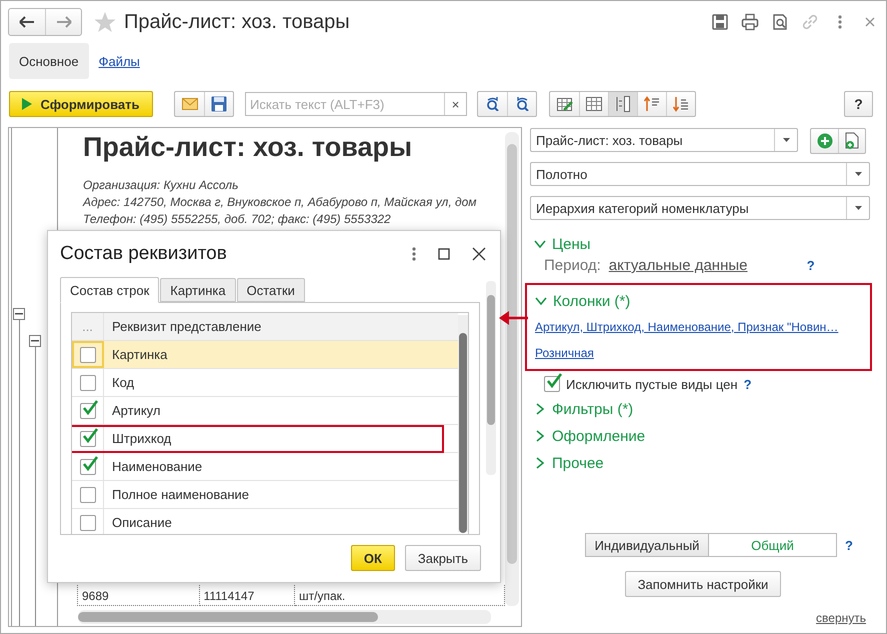  What do you see at coordinates (180, 494) in the screenshot?
I see `row-label: Полное наименование` at bounding box center [180, 494].